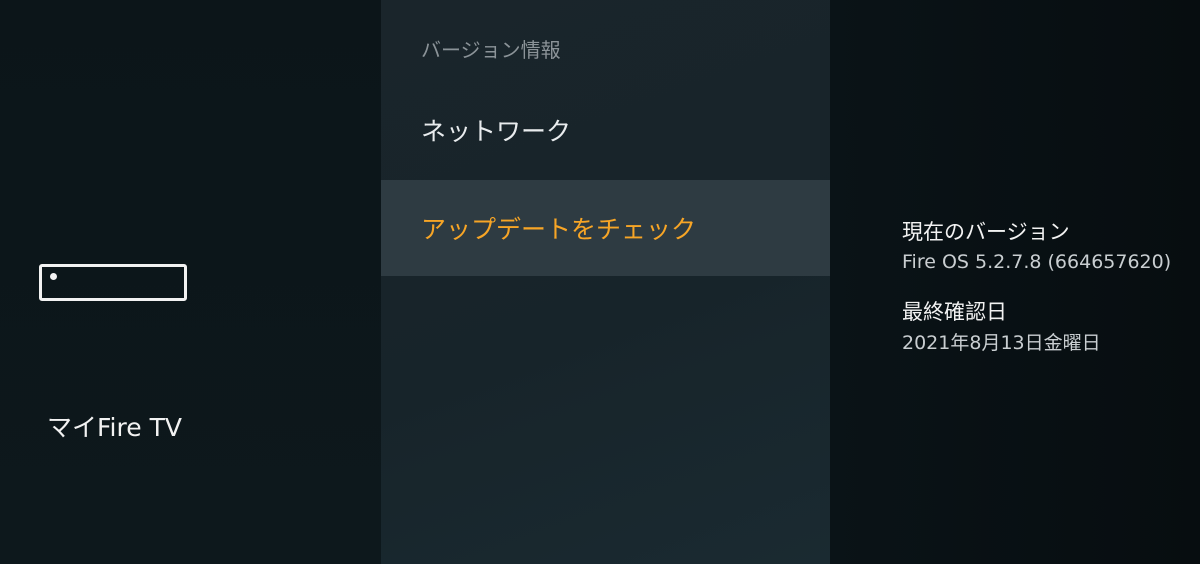 This screenshot has height=564, width=1200. What do you see at coordinates (113, 282) in the screenshot?
I see `fire-tv-device-icon` at bounding box center [113, 282].